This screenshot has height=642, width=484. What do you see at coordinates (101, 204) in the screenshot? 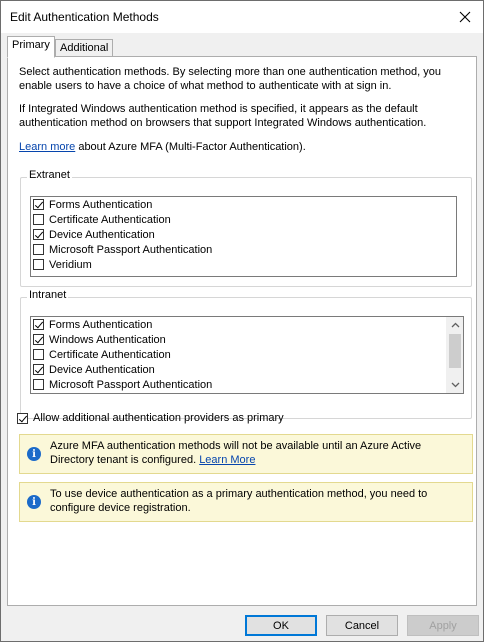
I see `extranet-method-label: Forms Authentication` at bounding box center [101, 204].